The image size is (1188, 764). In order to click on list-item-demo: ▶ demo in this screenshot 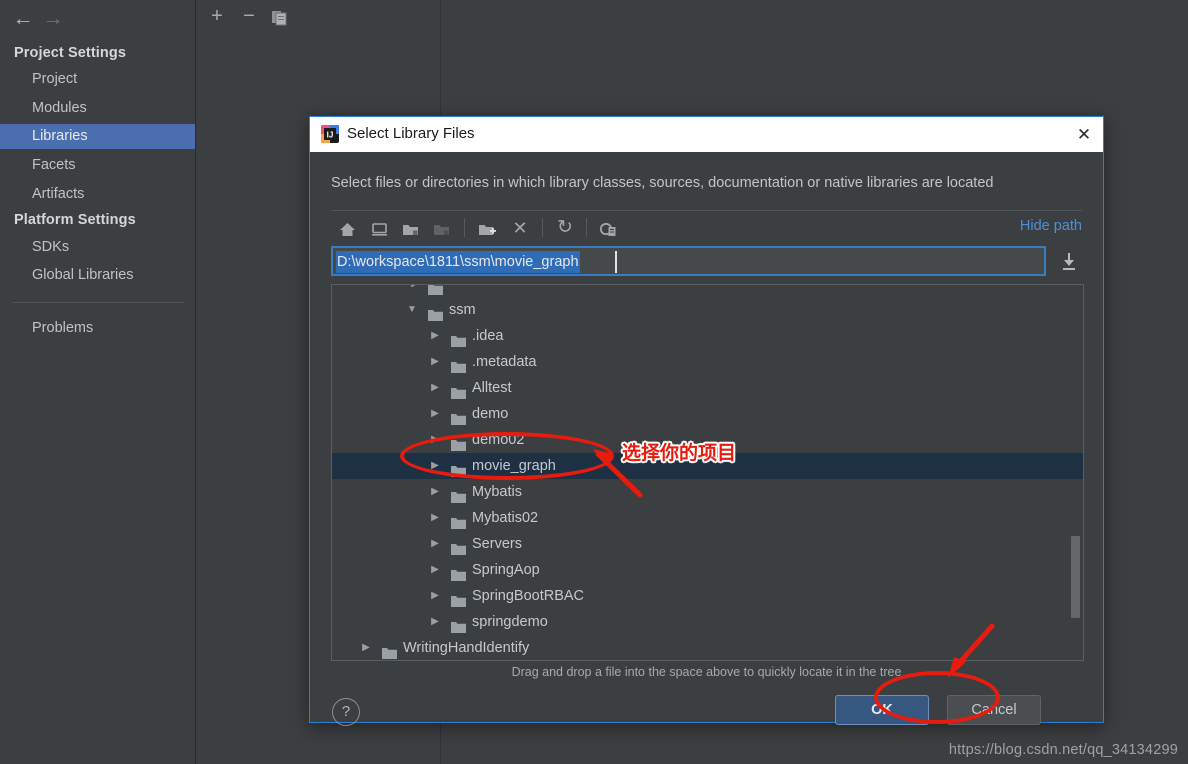, I will do `click(707, 414)`.